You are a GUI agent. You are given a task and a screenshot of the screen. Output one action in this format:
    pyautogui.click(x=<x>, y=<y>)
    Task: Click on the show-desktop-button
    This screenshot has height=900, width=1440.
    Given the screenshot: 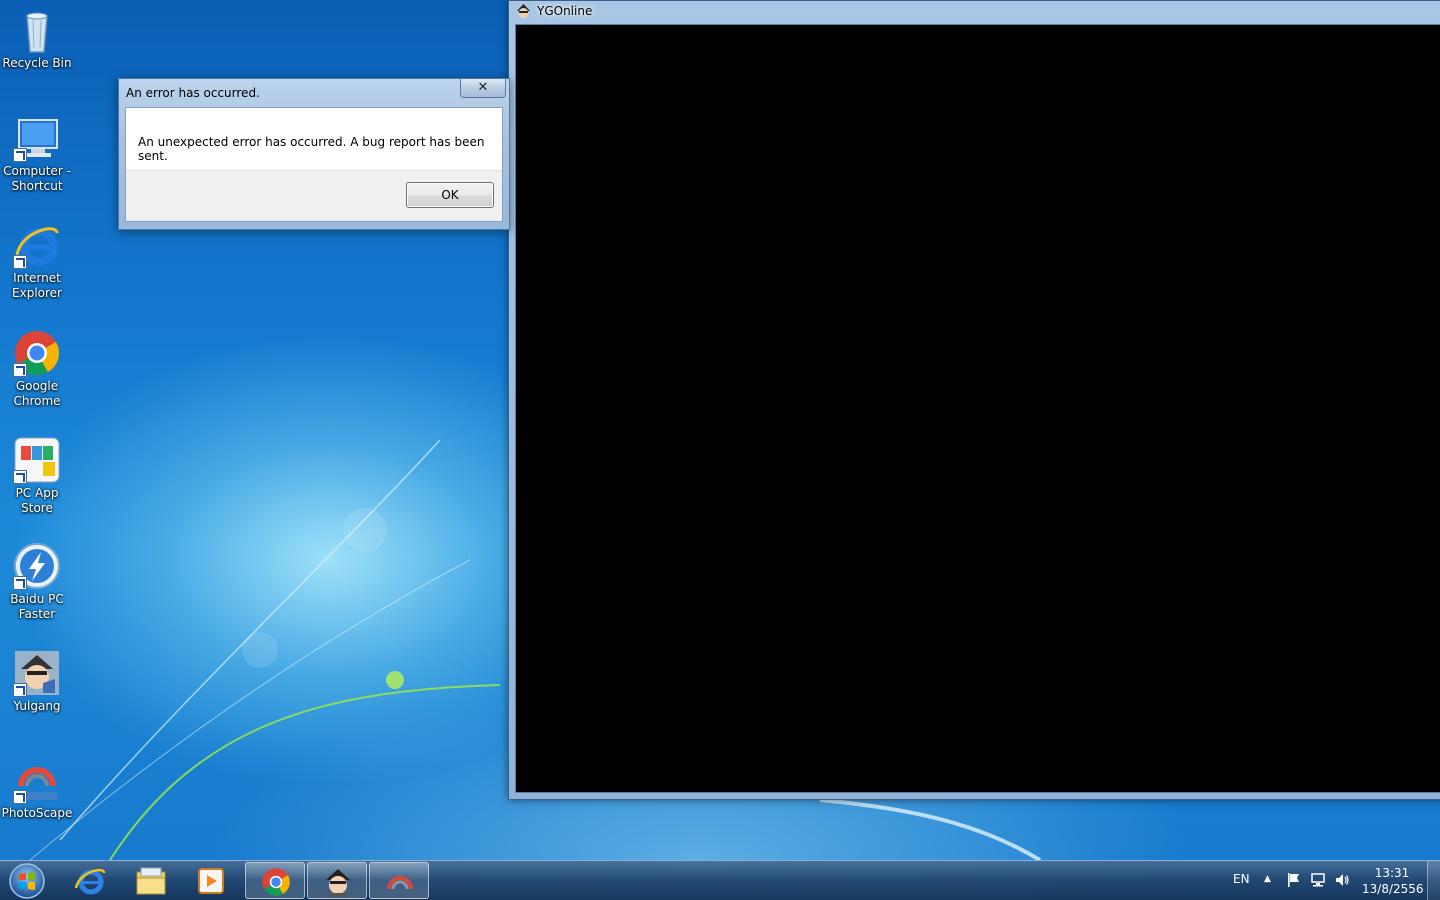 What is the action you would take?
    pyautogui.click(x=1433, y=880)
    